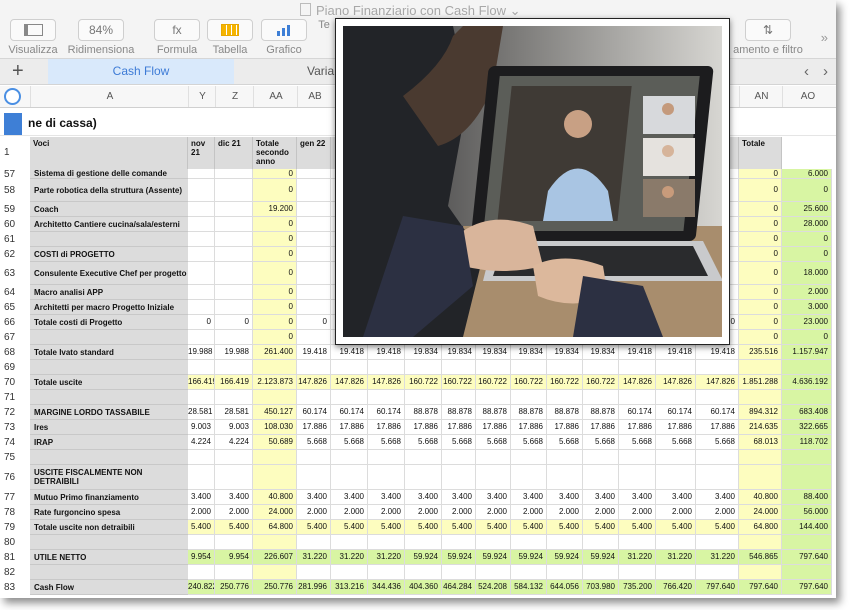 The image size is (850, 610). Describe the element at coordinates (16, 527) in the screenshot. I see `row-number: 79` at that location.